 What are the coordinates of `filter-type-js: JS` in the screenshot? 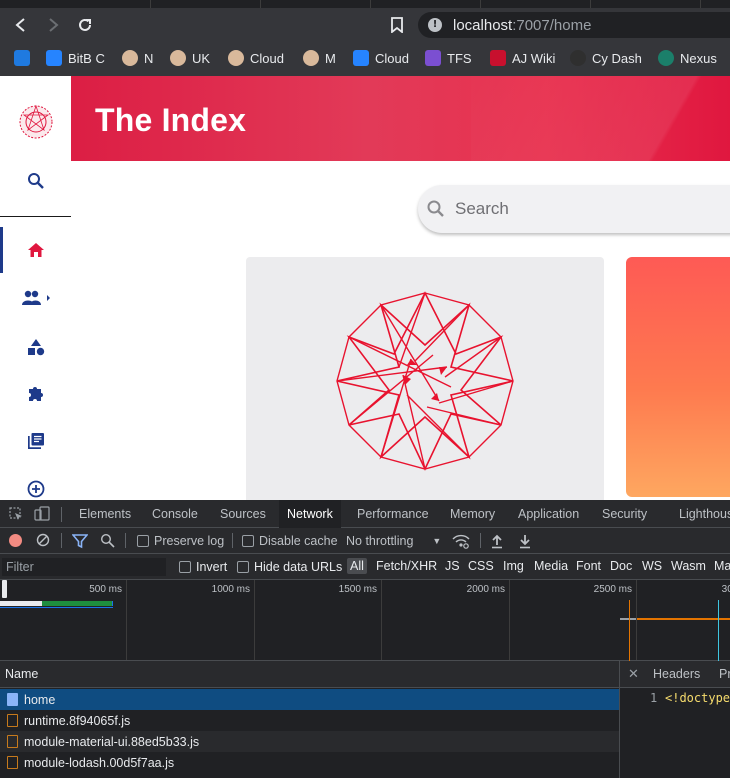 It's located at (452, 566).